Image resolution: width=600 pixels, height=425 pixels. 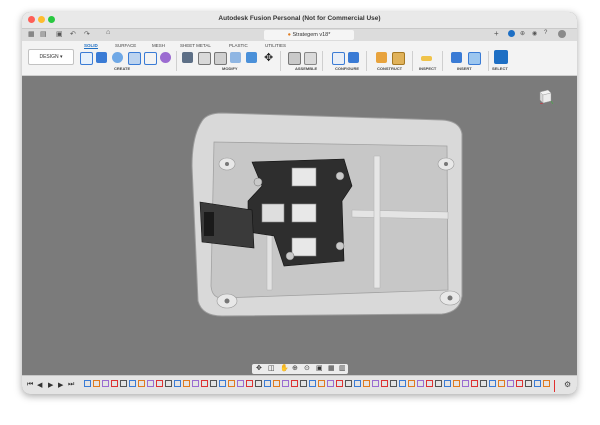 I want to click on insert-menu: INSERT, so click(x=464, y=68).